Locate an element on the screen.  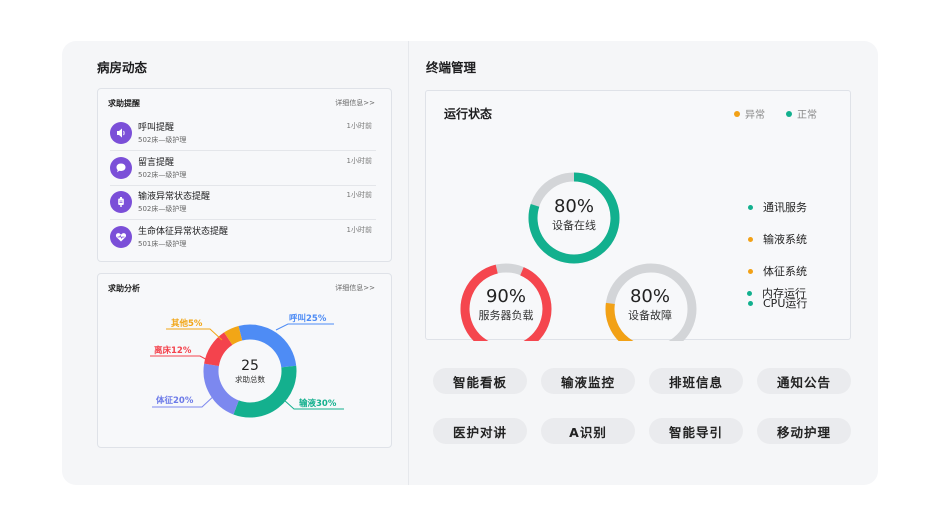
notice-button: 通知公告 is located at coordinates (804, 381).